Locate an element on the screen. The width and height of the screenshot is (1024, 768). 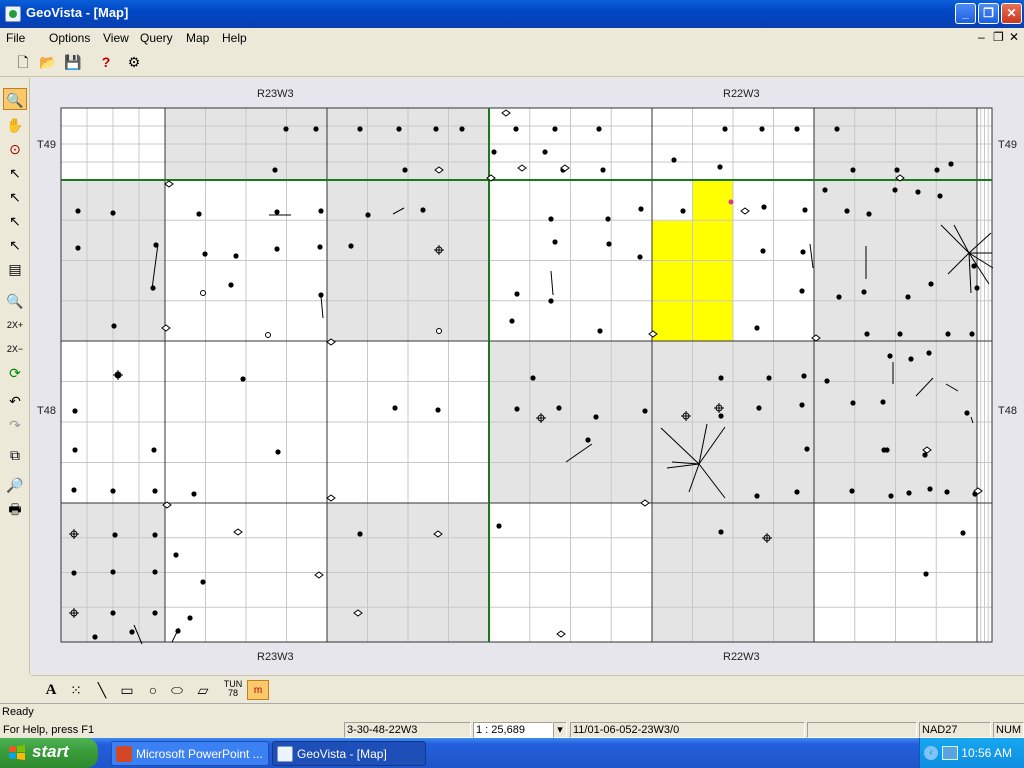
help-icon: ? is located at coordinates (106, 63).